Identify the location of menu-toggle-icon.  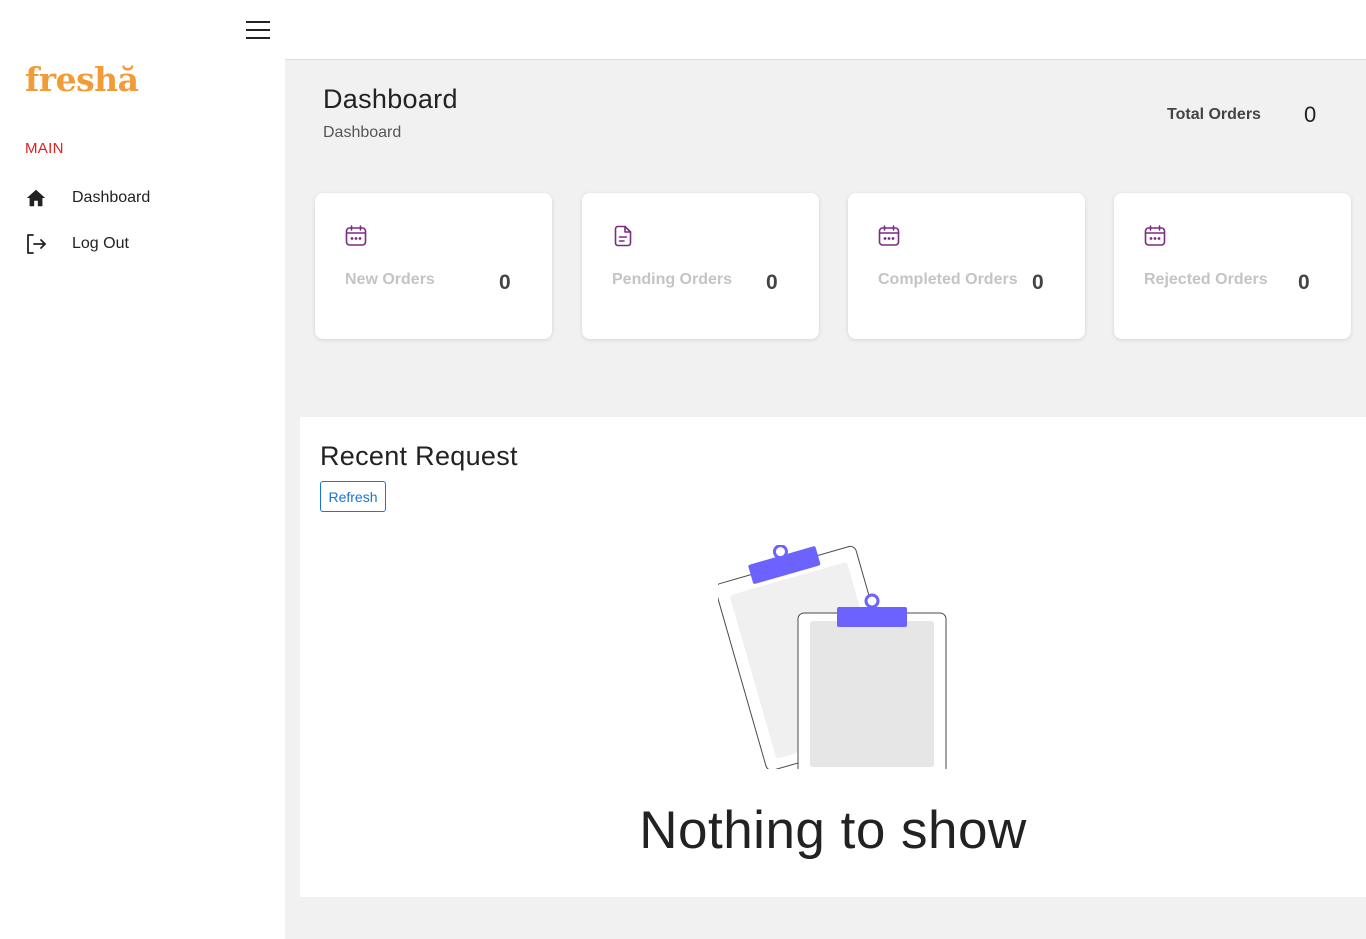
(257, 30).